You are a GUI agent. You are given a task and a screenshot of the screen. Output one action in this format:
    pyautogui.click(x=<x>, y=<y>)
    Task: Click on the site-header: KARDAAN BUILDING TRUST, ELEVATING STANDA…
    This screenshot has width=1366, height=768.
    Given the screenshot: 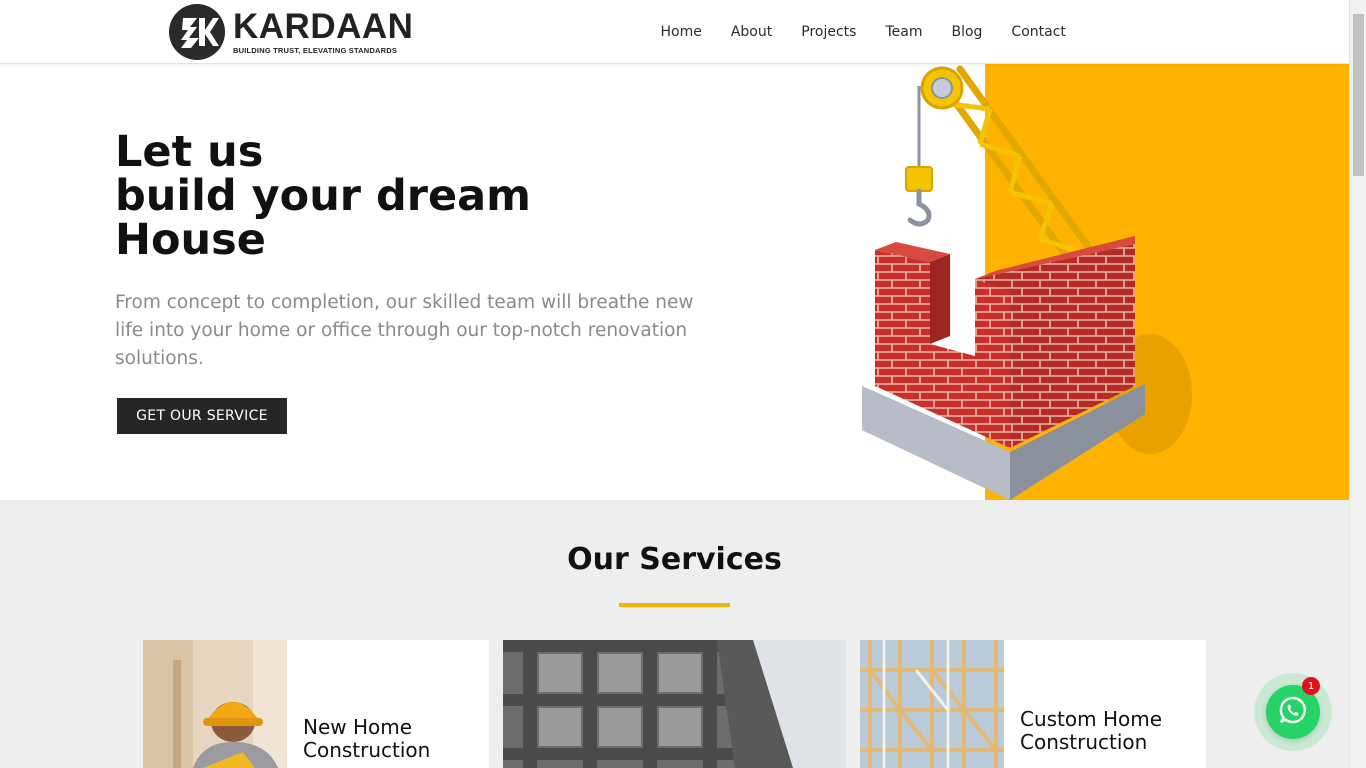 What is the action you would take?
    pyautogui.click(x=674, y=32)
    